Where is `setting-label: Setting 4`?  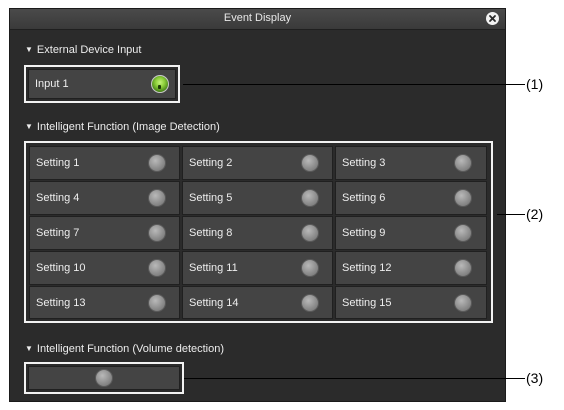
setting-label: Setting 4 is located at coordinates (58, 198).